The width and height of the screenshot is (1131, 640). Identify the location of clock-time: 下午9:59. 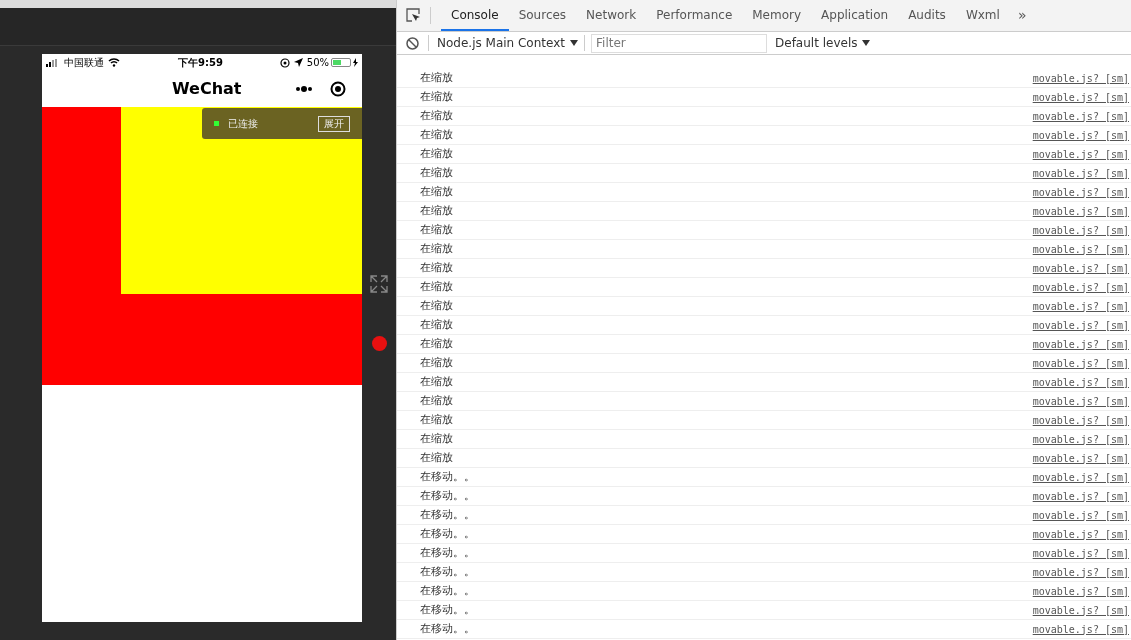
(200, 63).